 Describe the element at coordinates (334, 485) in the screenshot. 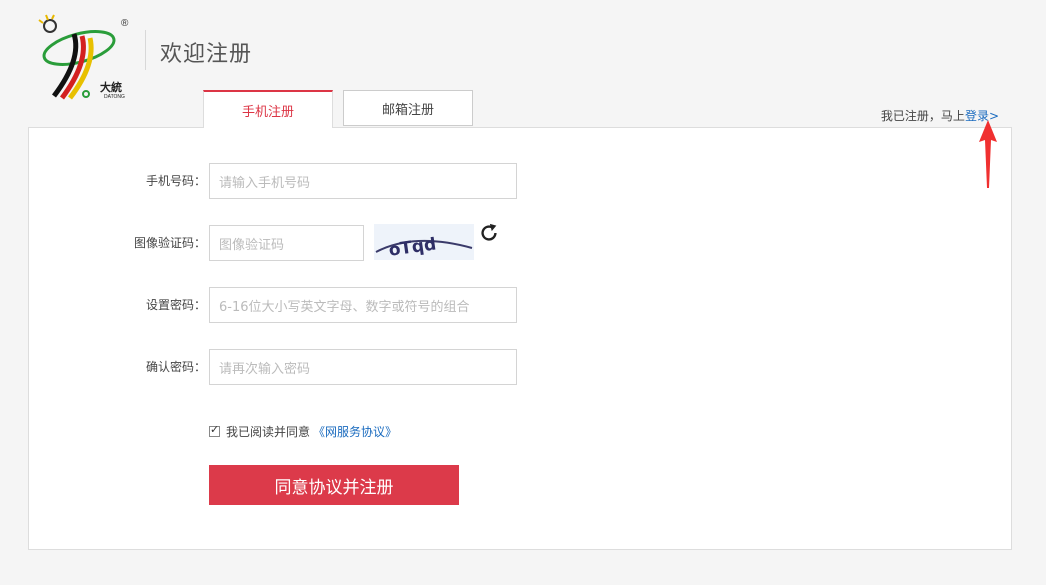

I see `agree-register-button: 同意协议并注册` at that location.